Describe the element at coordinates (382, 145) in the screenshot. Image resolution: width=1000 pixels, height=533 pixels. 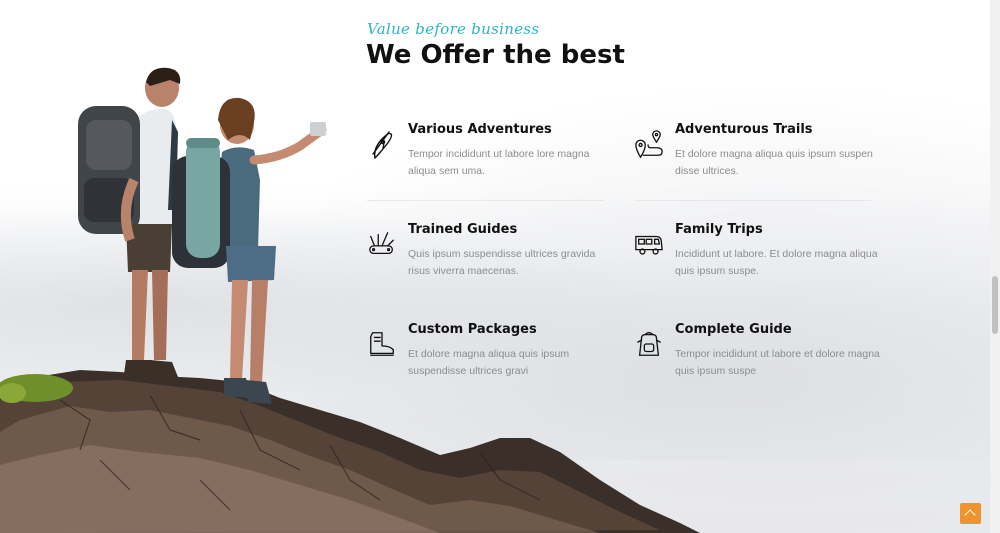
I see `kayak-icon` at that location.